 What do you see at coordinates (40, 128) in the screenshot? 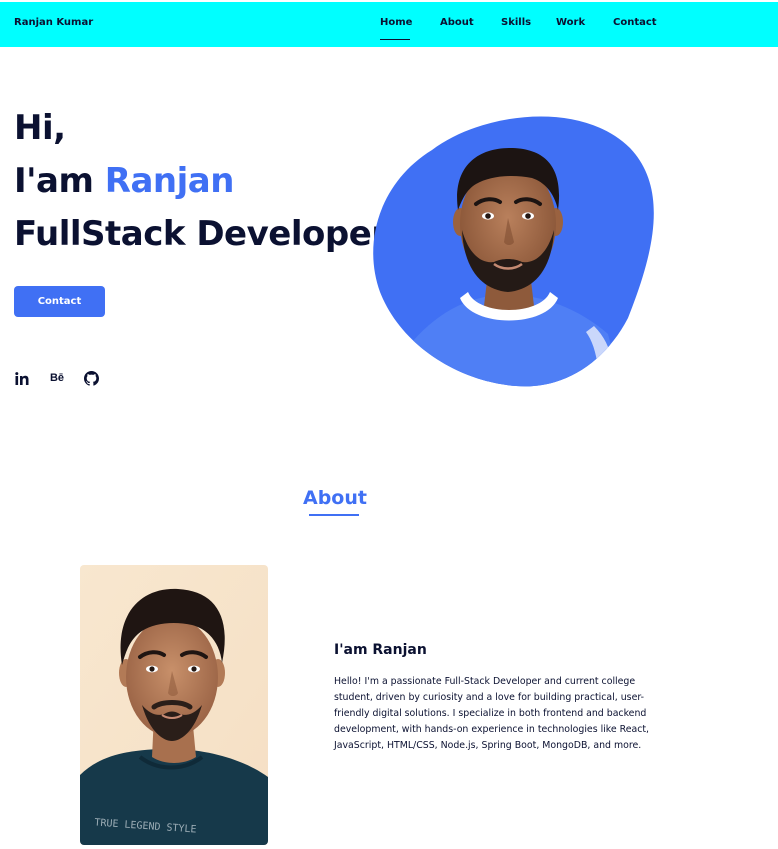
I see `hero-greeting: Hi,` at bounding box center [40, 128].